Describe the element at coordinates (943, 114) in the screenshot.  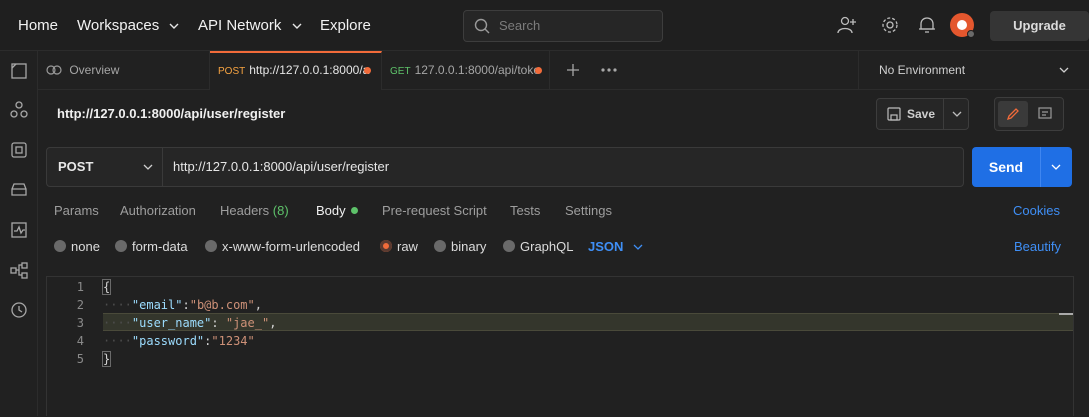
I see `divider` at that location.